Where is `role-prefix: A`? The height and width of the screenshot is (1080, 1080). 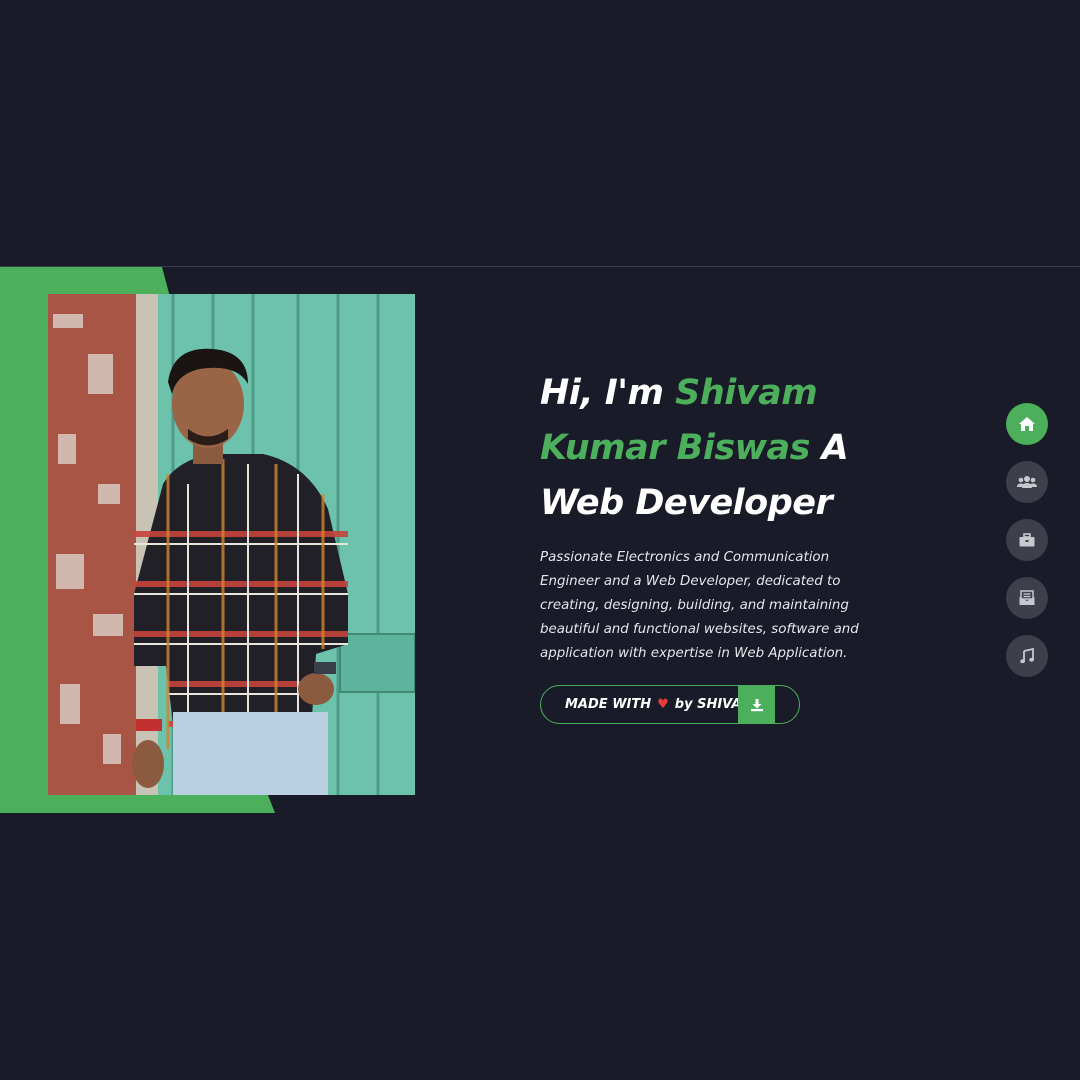
role-prefix: A is located at coordinates (835, 448).